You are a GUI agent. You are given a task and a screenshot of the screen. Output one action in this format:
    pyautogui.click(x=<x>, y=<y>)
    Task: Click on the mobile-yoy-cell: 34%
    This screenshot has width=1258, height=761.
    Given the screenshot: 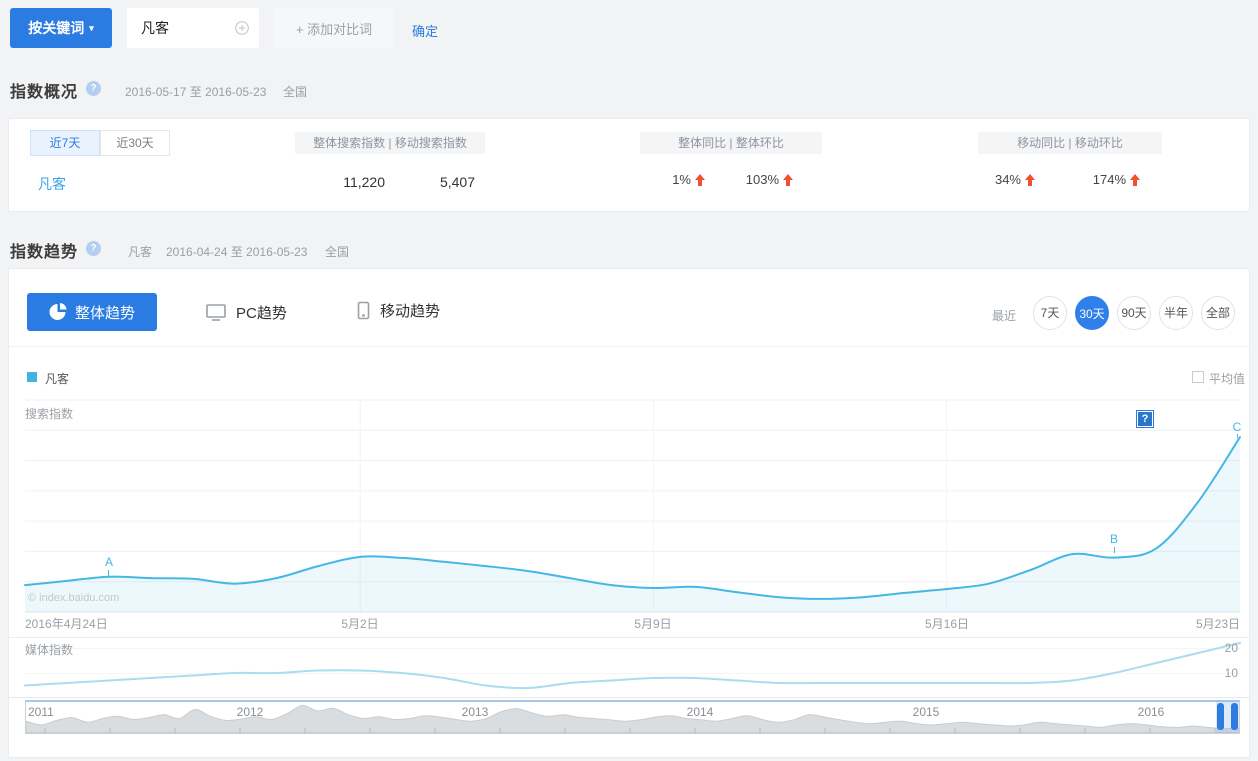 What is the action you would take?
    pyautogui.click(x=995, y=179)
    